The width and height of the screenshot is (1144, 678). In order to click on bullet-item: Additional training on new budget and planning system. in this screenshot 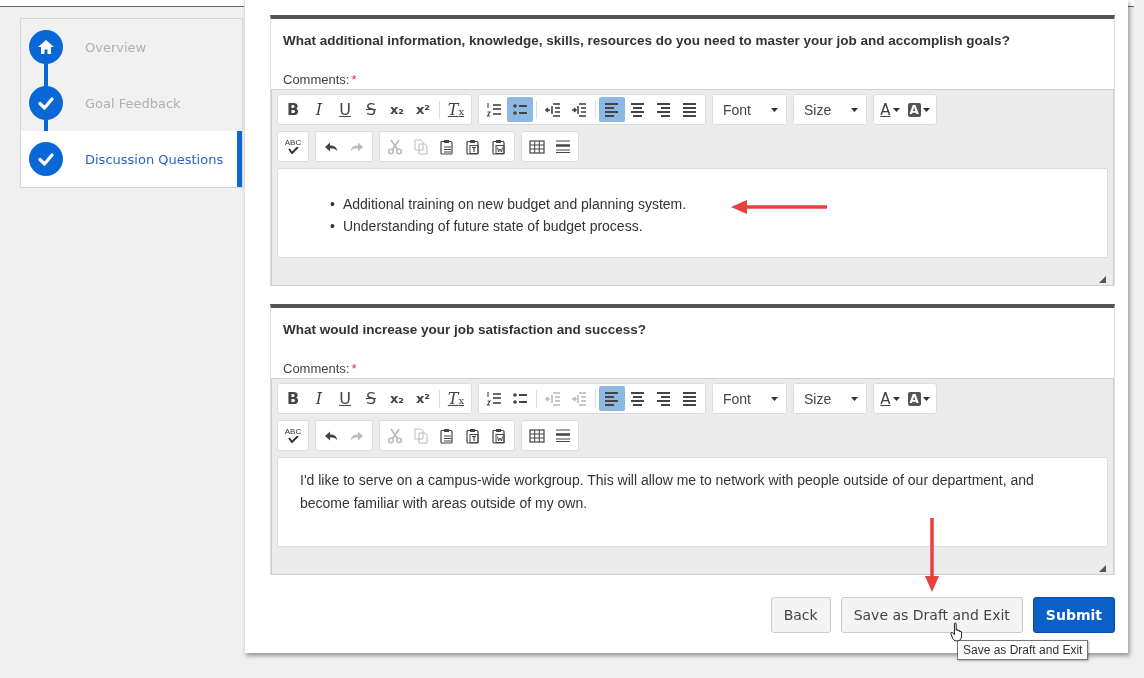, I will do `click(514, 204)`.